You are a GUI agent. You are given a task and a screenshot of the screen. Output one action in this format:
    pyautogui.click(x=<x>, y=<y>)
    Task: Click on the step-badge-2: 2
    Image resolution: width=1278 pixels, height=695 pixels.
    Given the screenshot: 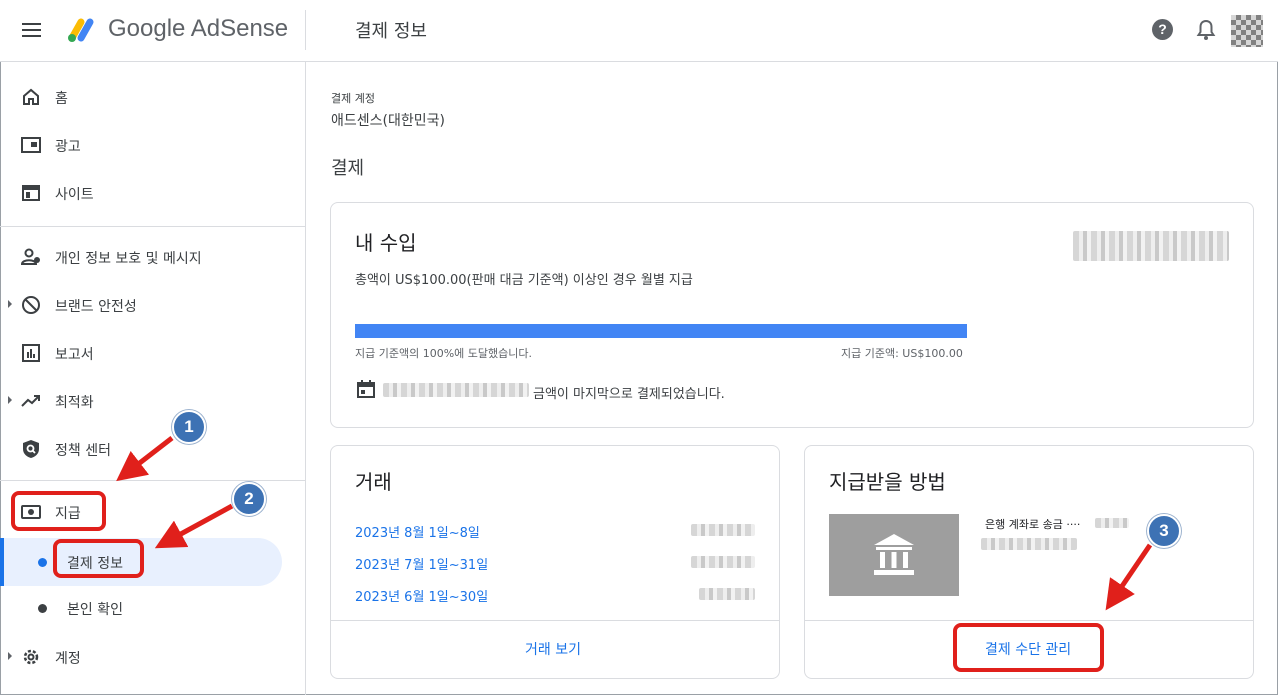 What is the action you would take?
    pyautogui.click(x=249, y=499)
    